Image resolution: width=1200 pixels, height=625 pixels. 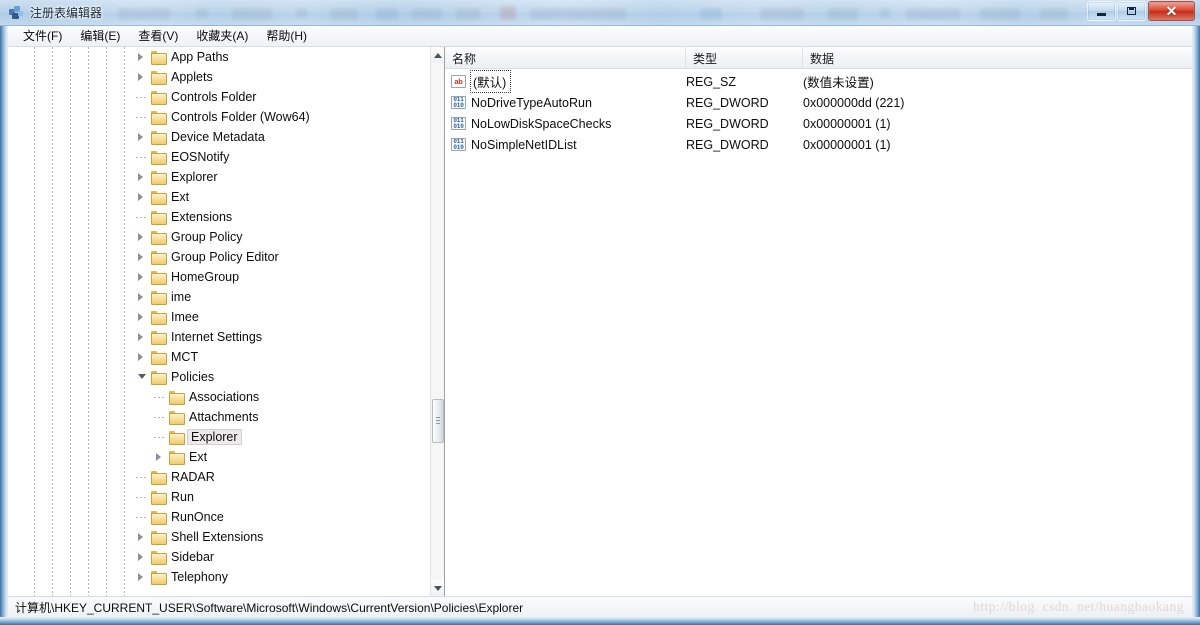 What do you see at coordinates (600, 621) in the screenshot?
I see `window-border-bottom` at bounding box center [600, 621].